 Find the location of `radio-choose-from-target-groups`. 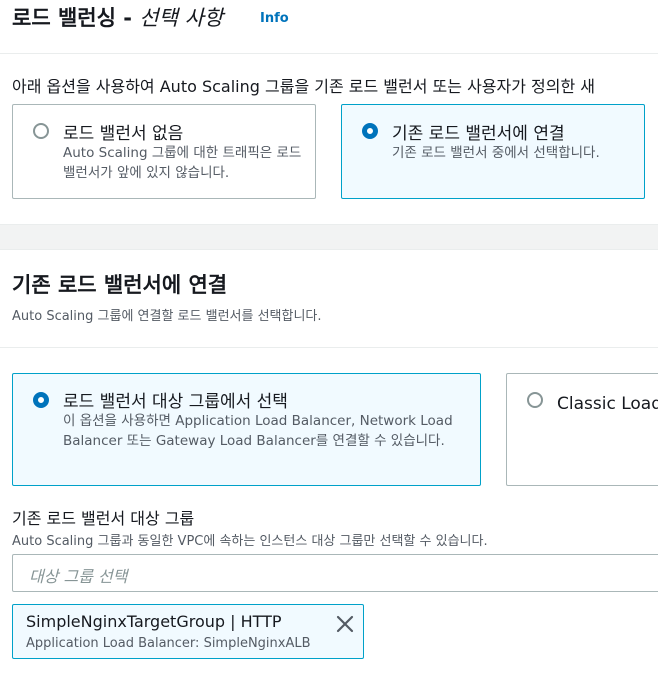

radio-choose-from-target-groups is located at coordinates (41, 400).